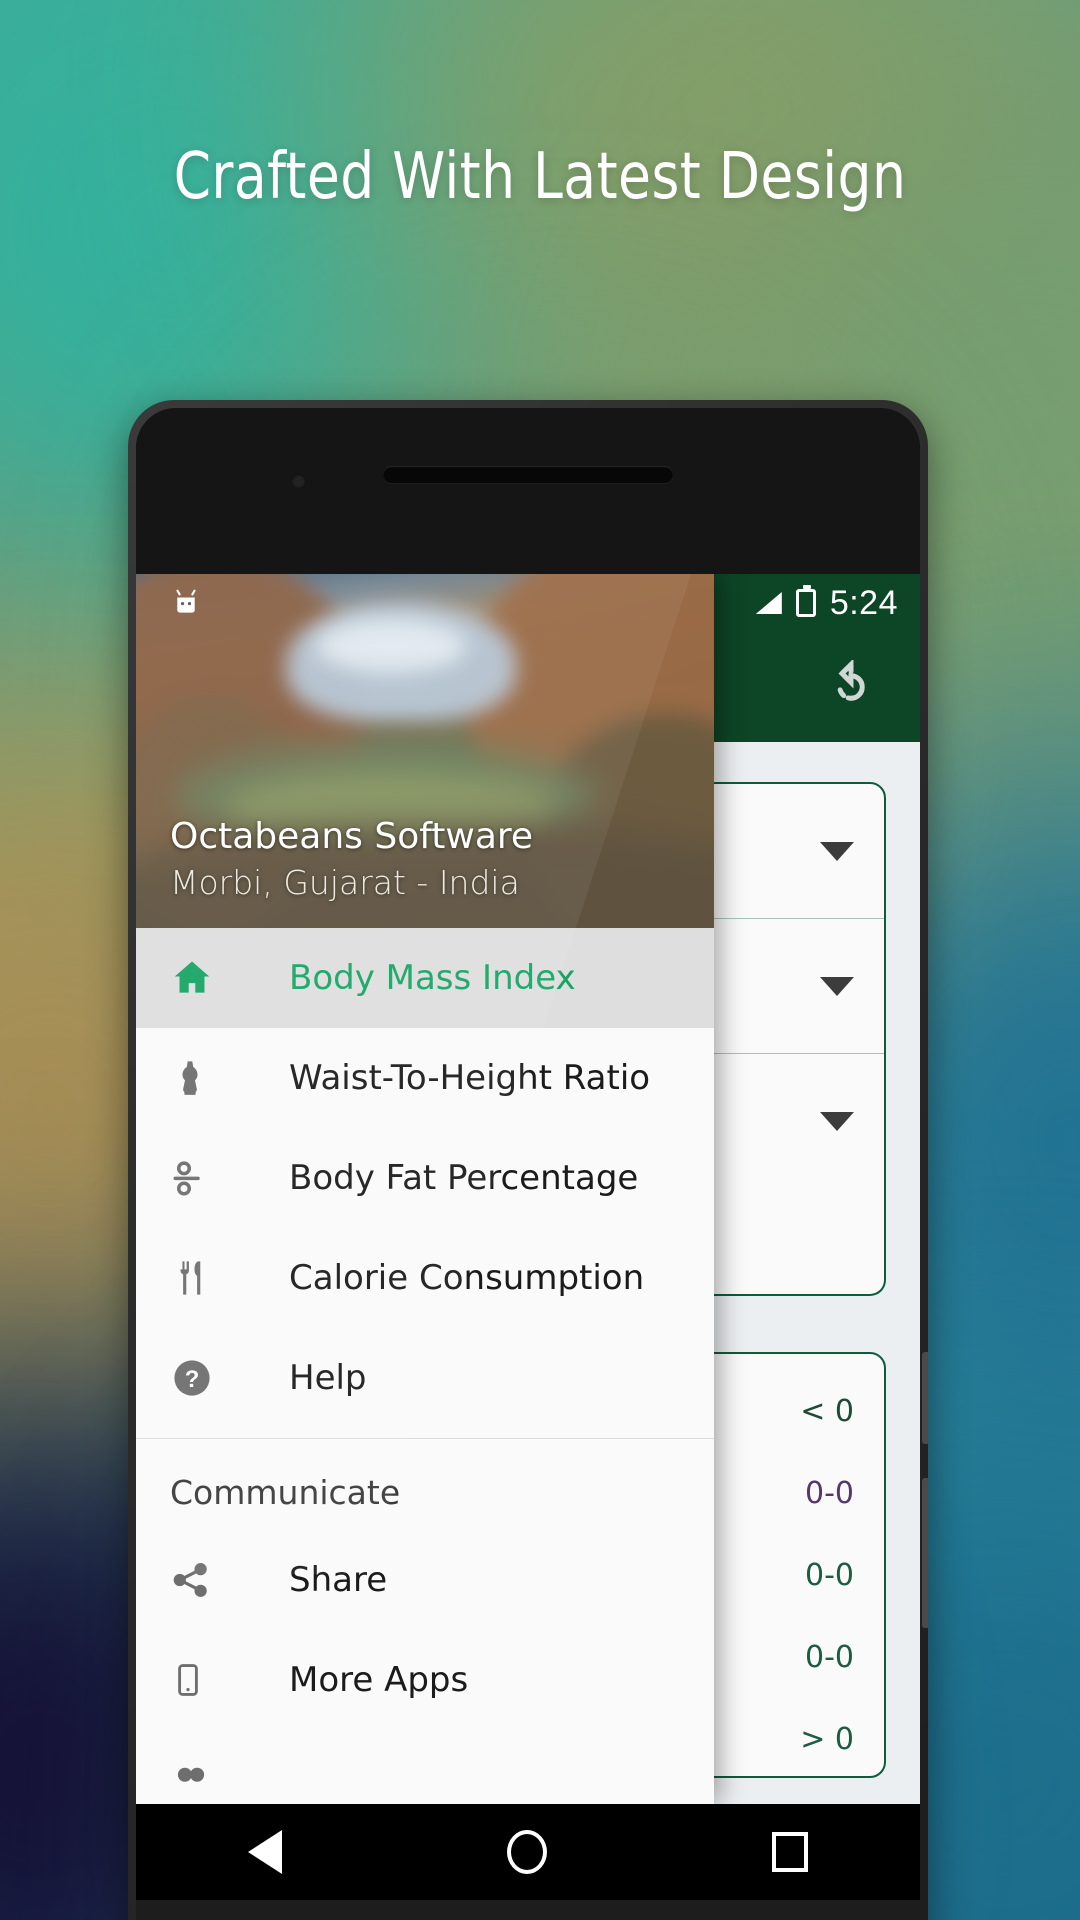 The height and width of the screenshot is (1920, 1080). What do you see at coordinates (379, 1680) in the screenshot?
I see `sidebar-item-label: More Apps` at bounding box center [379, 1680].